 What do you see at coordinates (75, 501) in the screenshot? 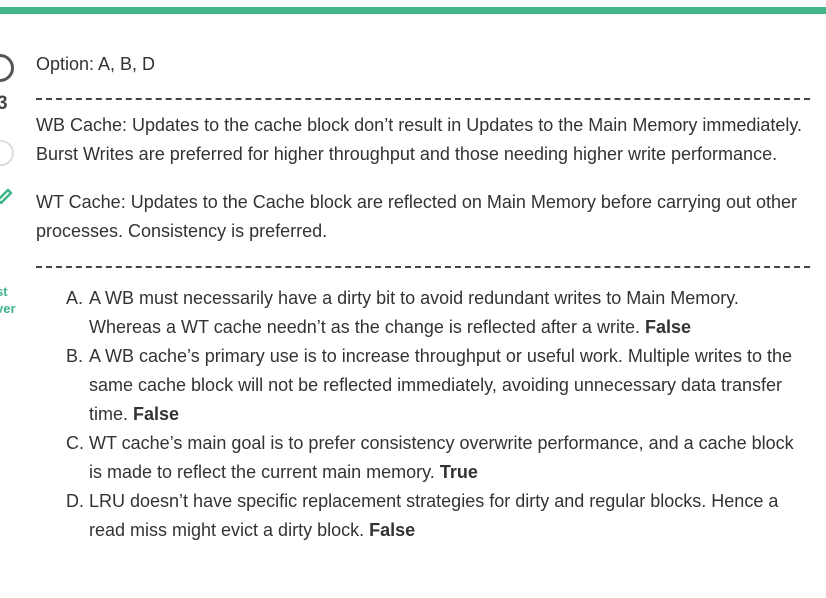
I see `answer-letter: D.` at bounding box center [75, 501].